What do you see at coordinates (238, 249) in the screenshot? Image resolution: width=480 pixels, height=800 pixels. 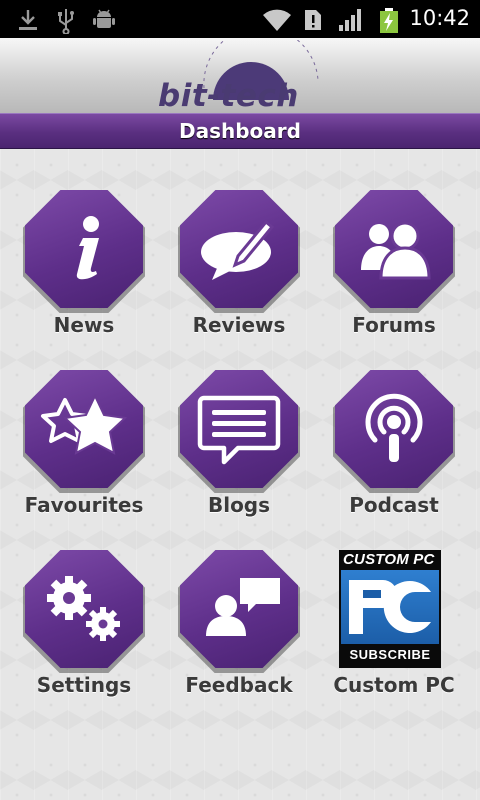 I see `speech-bubble-pen-icon` at bounding box center [238, 249].